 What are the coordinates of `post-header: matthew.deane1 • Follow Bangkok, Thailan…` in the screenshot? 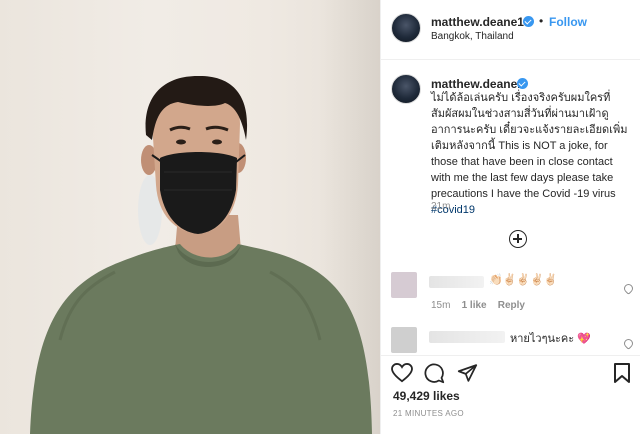 It's located at (510, 30).